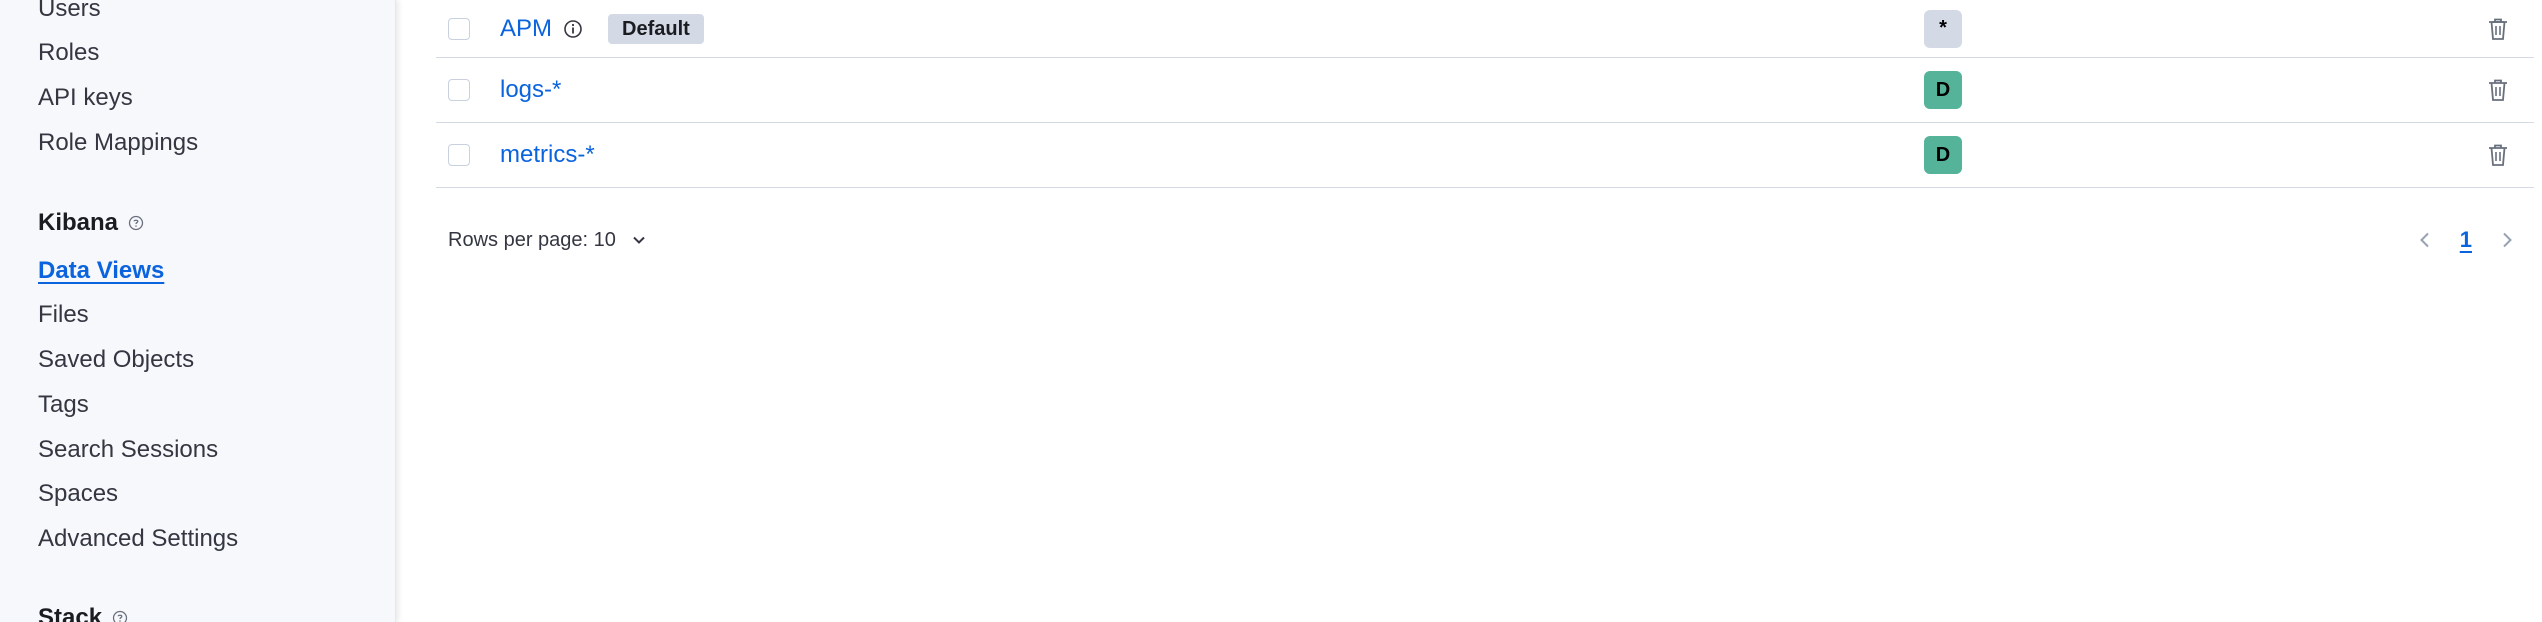  I want to click on table-row: APM Default *, so click(1485, 29).